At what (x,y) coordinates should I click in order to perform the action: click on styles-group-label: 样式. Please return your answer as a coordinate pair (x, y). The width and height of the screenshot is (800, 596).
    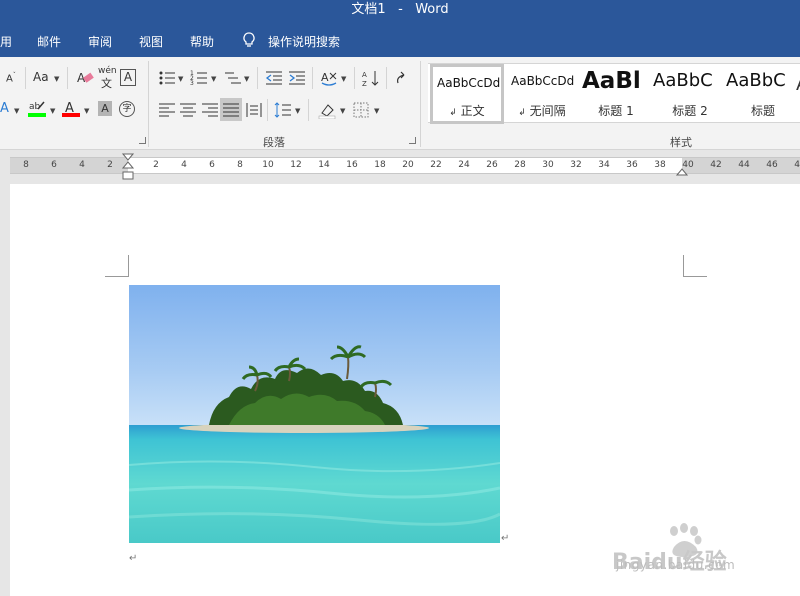
    Looking at the image, I should click on (681, 142).